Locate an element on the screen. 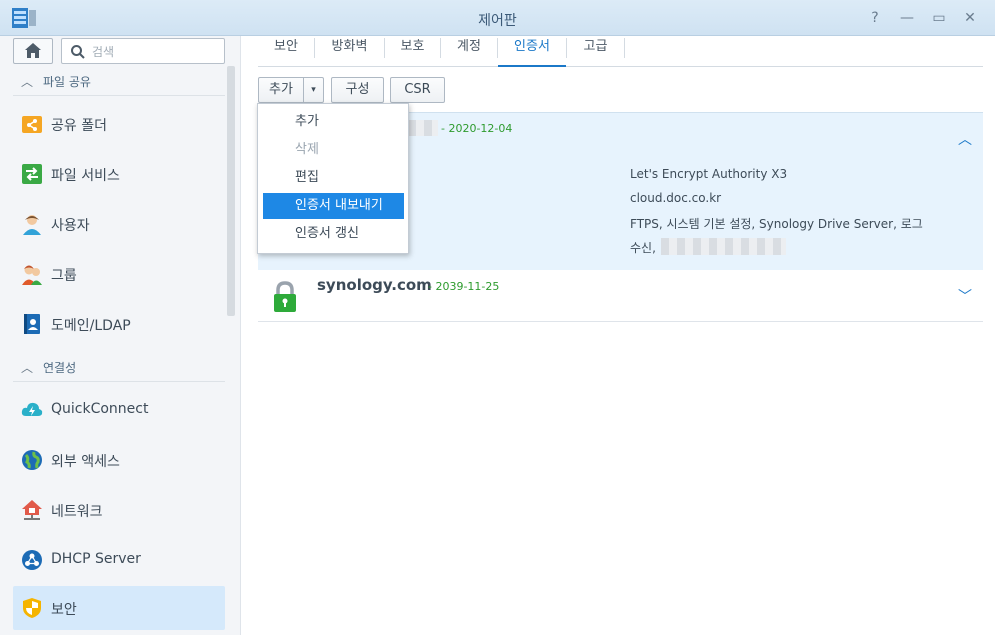 The height and width of the screenshot is (635, 995). title-bar: 제어판 ? — ▭ ✕ is located at coordinates (497, 18).